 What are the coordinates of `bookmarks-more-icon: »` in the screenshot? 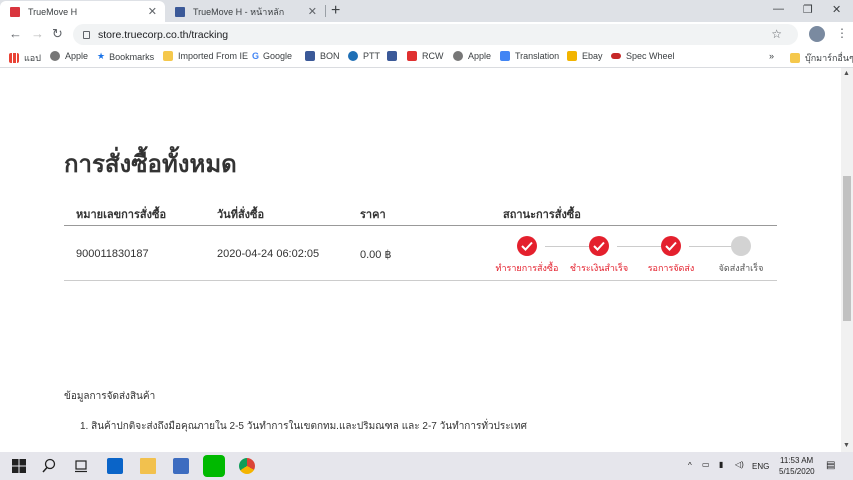 It's located at (771, 56).